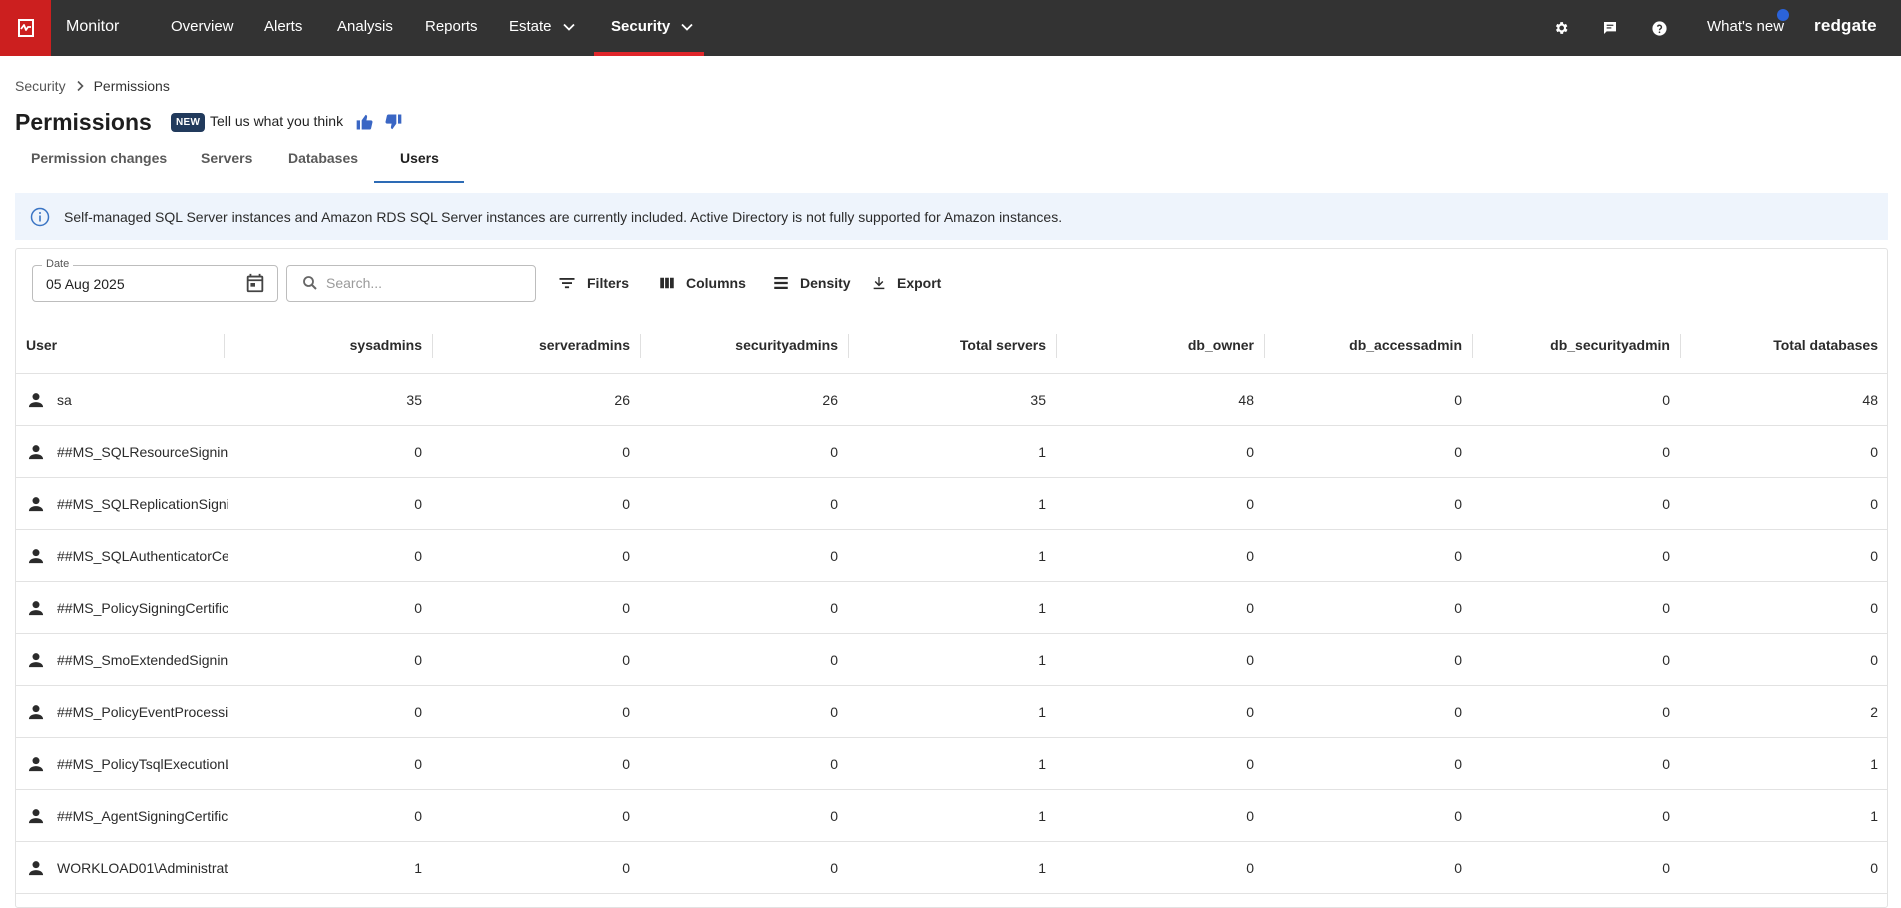 This screenshot has height=908, width=1901. Describe the element at coordinates (365, 122) in the screenshot. I see `thumbs-up-icon` at that location.